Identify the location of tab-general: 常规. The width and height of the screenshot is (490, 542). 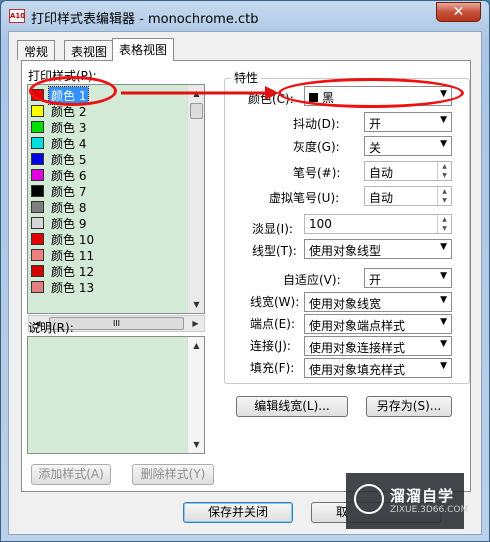
(36, 50).